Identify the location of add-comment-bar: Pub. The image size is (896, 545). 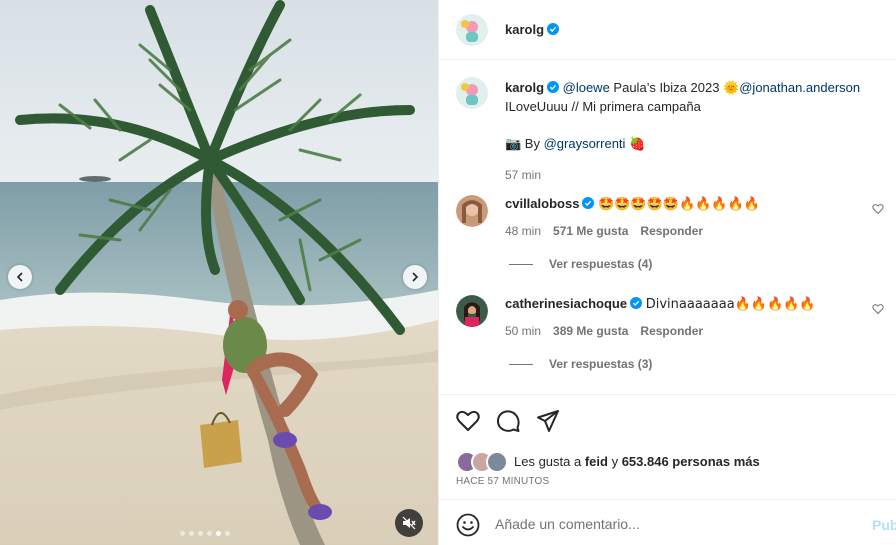
(667, 522).